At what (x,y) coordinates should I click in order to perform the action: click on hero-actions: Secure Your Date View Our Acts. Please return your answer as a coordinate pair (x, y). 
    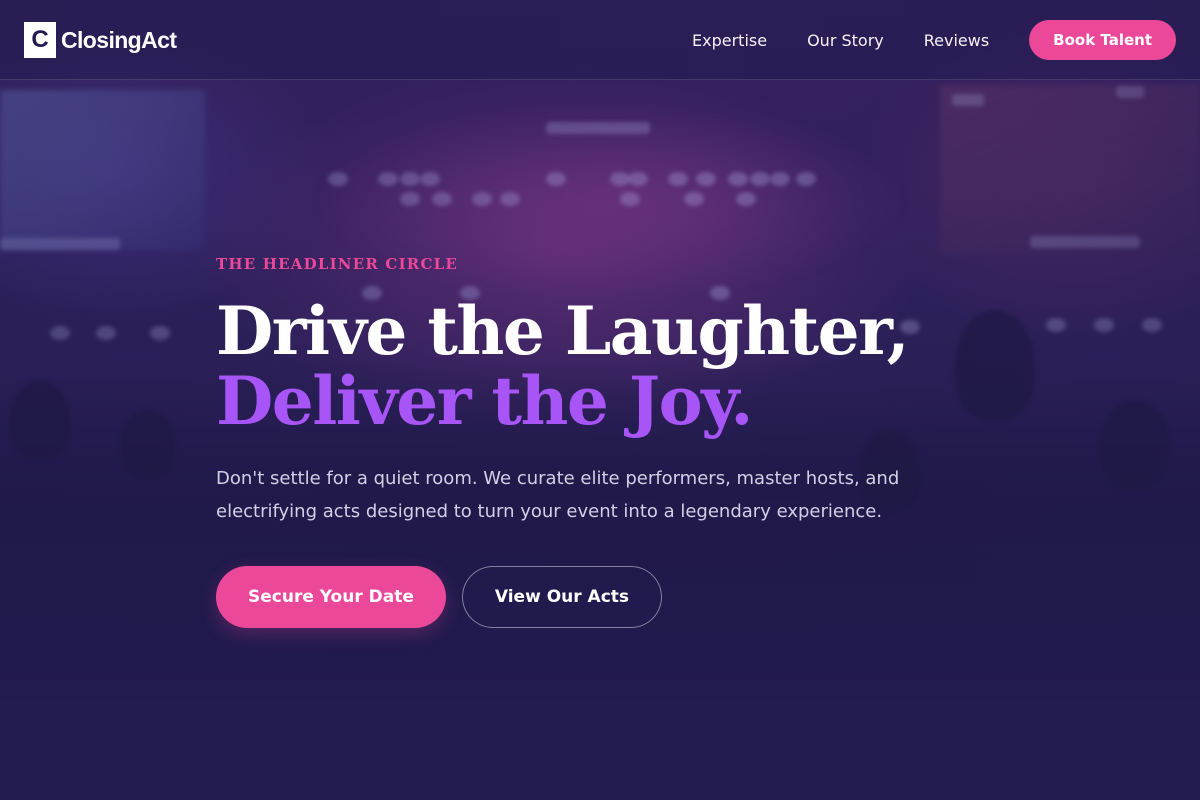
    Looking at the image, I should click on (596, 597).